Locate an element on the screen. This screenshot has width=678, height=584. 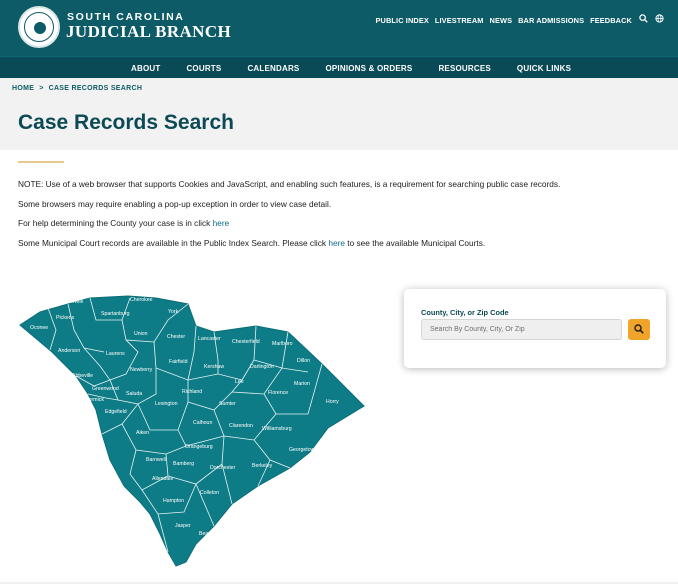
county-label-calhoun: Calhoun is located at coordinates (202, 423).